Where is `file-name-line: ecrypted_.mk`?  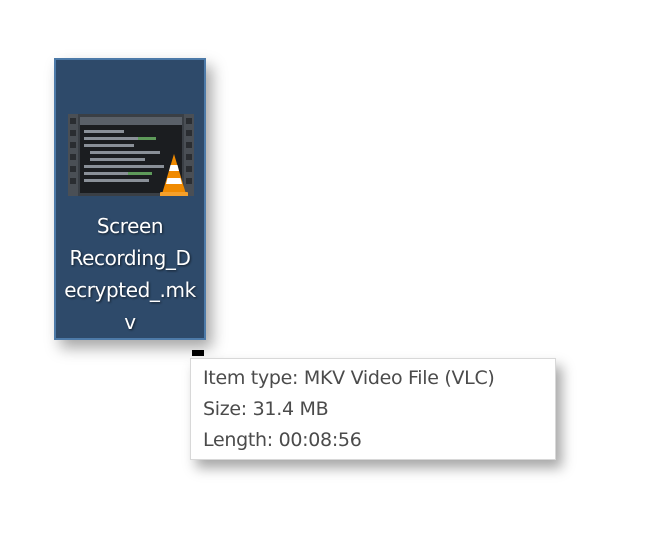 file-name-line: ecrypted_.mk is located at coordinates (130, 290).